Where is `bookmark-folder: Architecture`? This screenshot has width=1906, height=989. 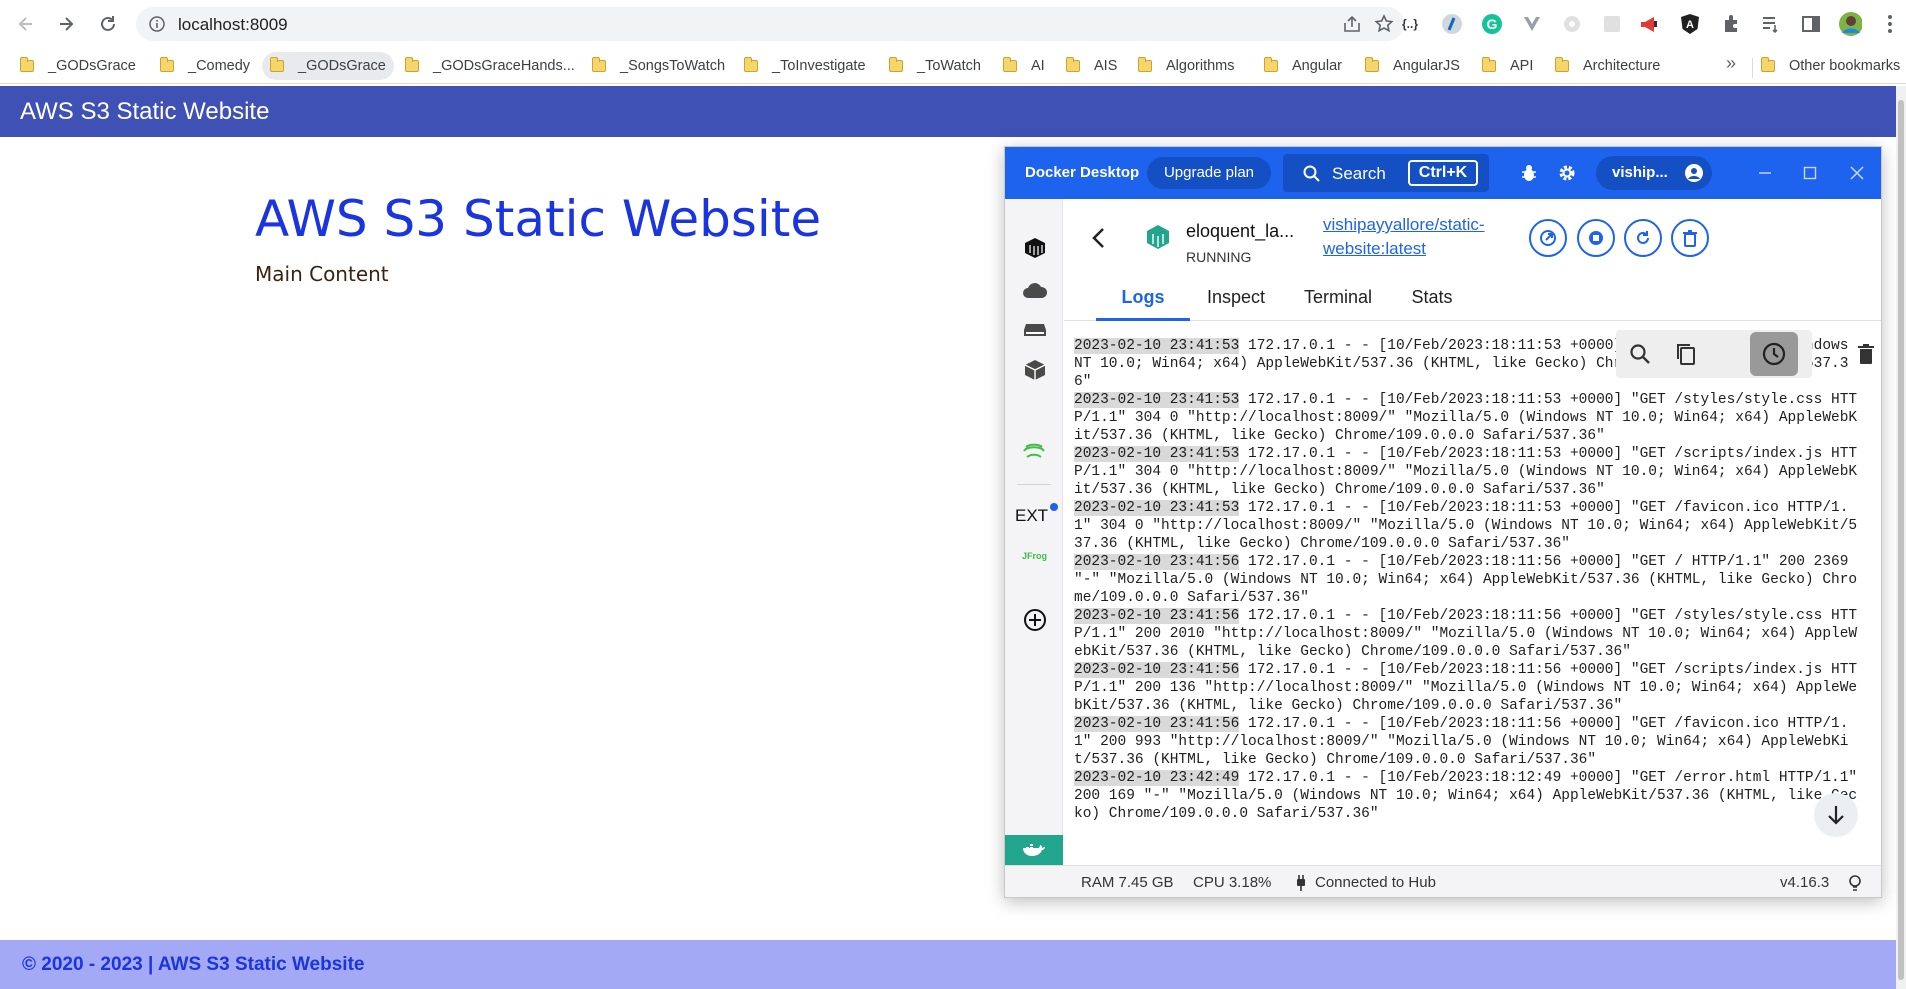
bookmark-folder: Architecture is located at coordinates (1607, 66).